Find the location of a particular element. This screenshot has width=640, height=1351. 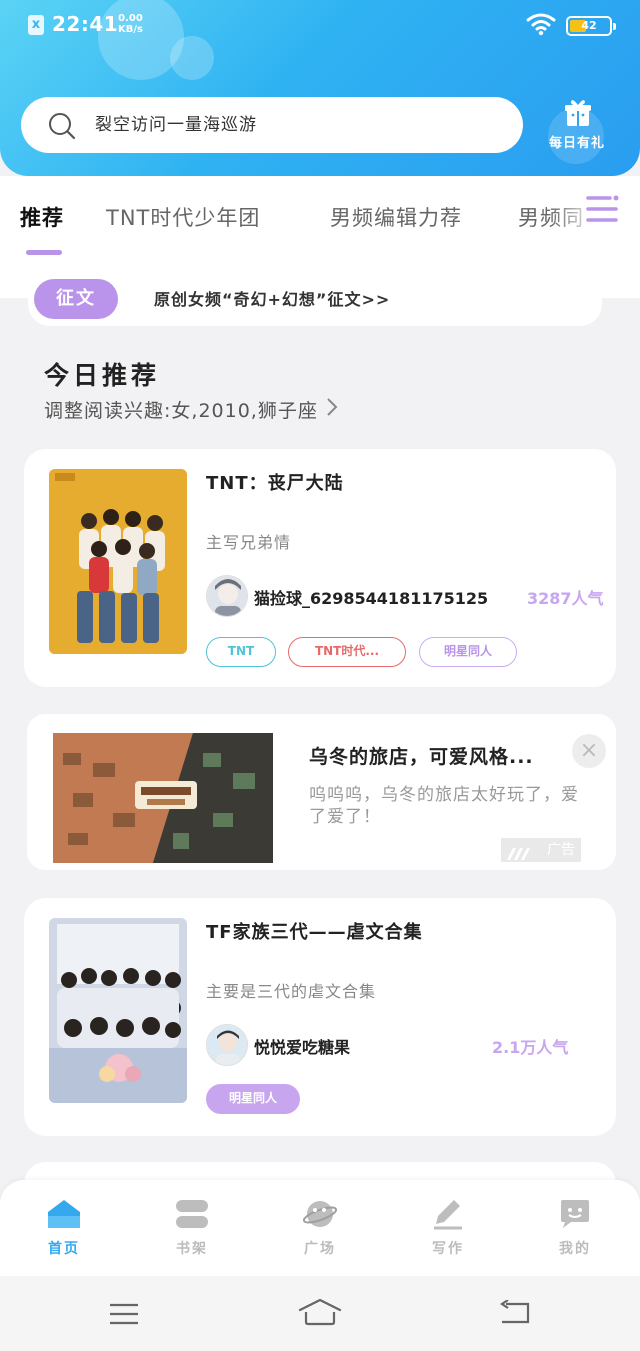

active-tab-indicator is located at coordinates (44, 252).